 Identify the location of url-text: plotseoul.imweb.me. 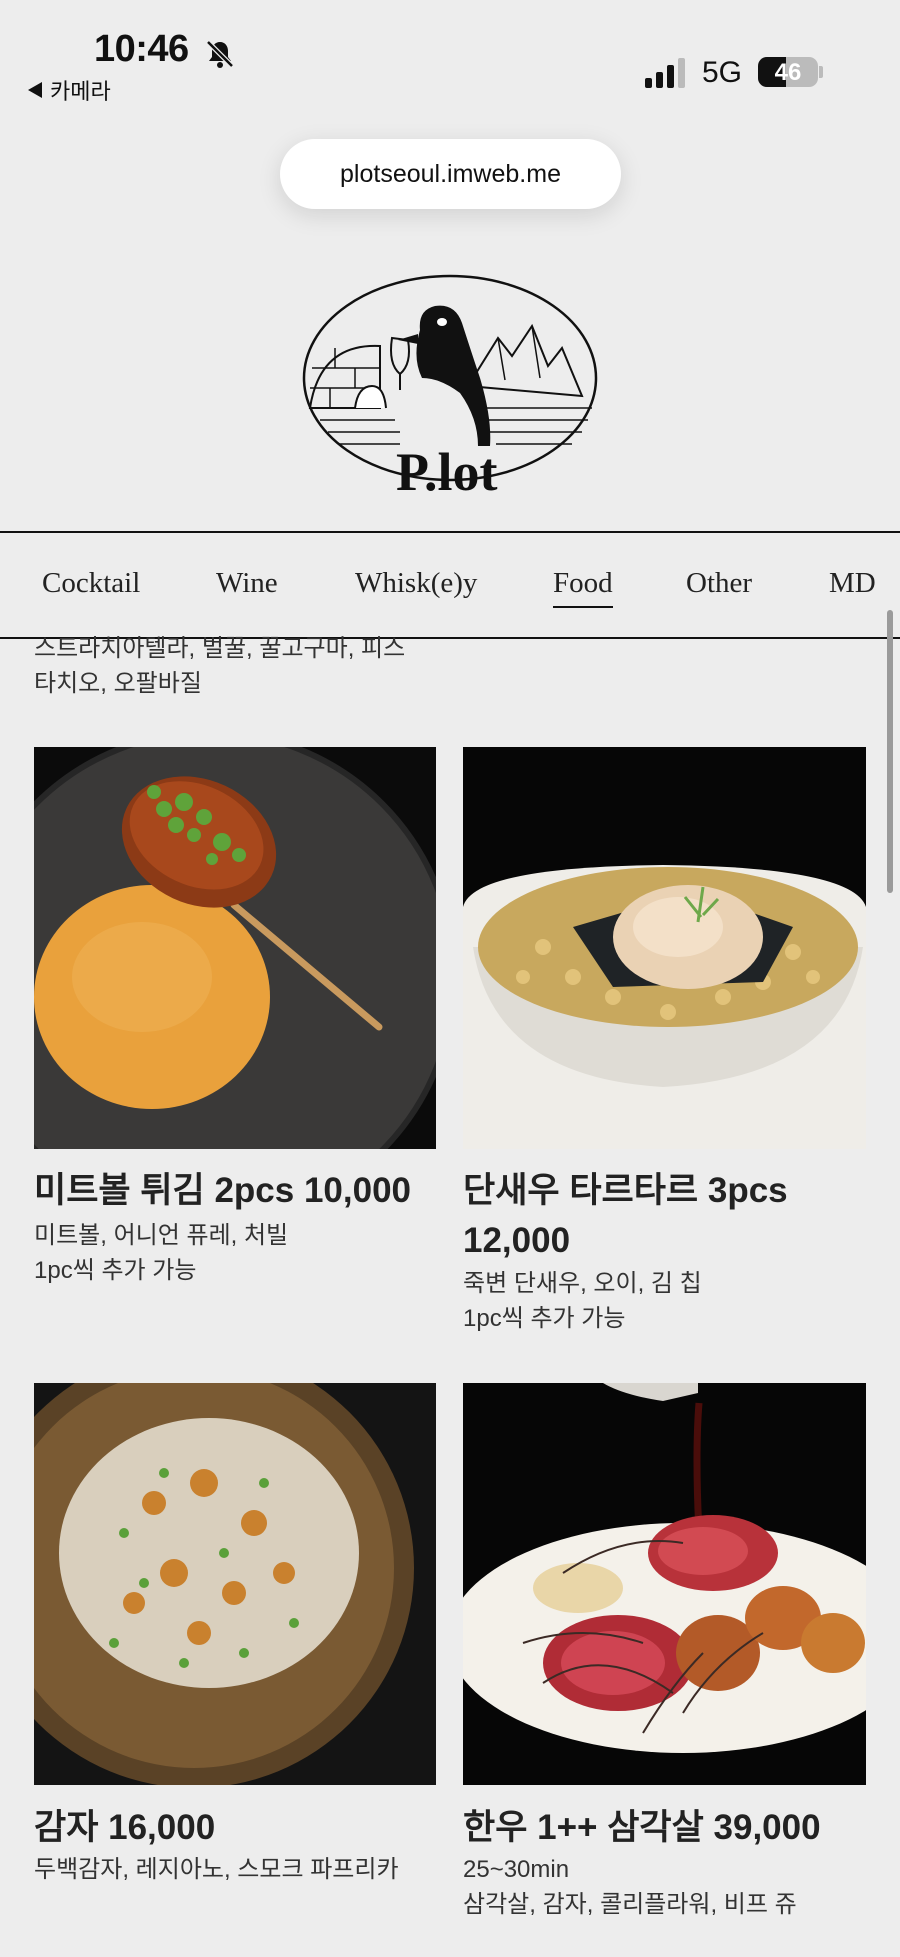
(450, 173).